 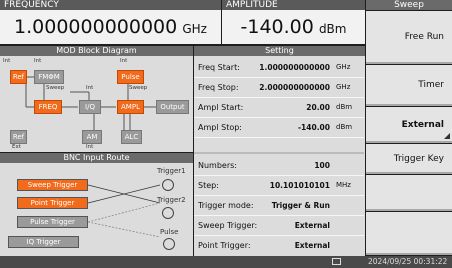 What do you see at coordinates (194, 29) in the screenshot?
I see `frequency-unit: GHz` at bounding box center [194, 29].